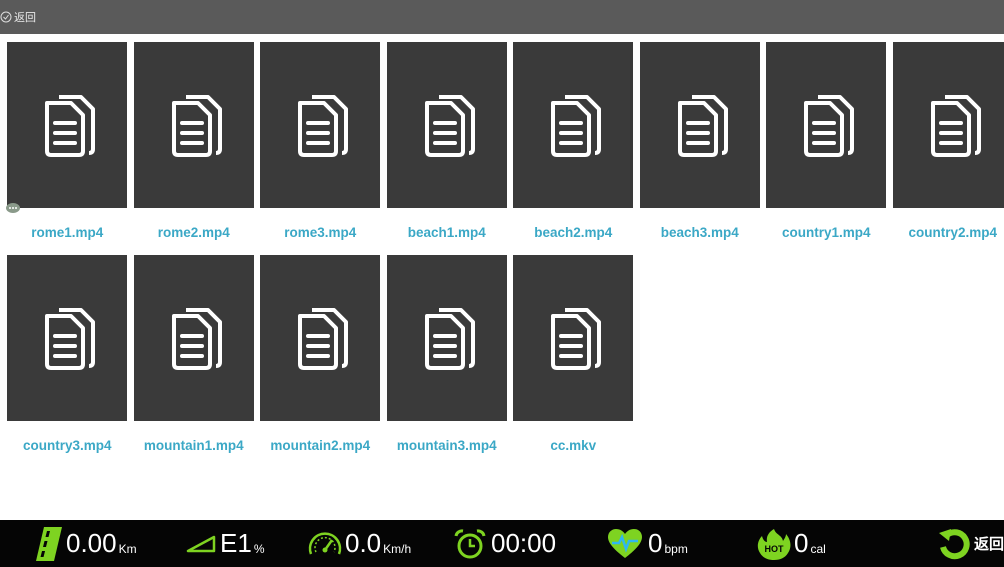 Image resolution: width=1004 pixels, height=567 pixels. I want to click on file-tile: cc.mkv, so click(576, 357).